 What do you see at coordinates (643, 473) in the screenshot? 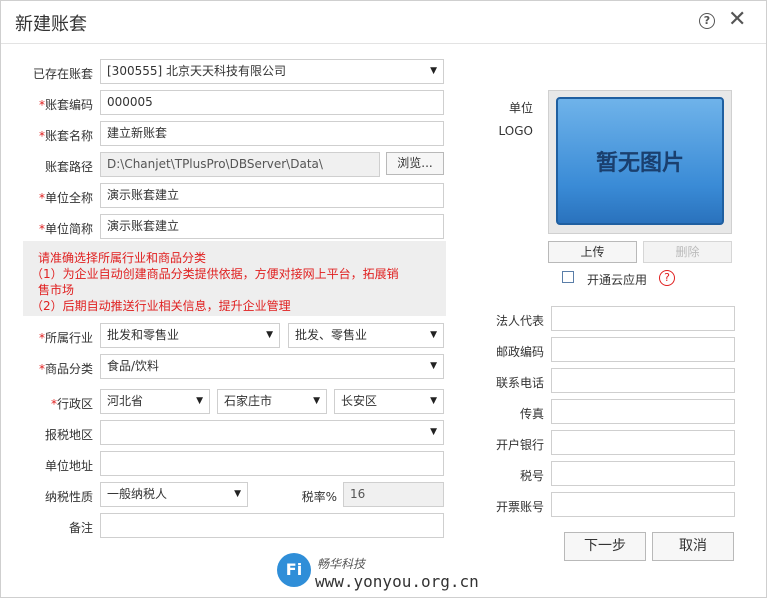
I see `tax-number-input` at bounding box center [643, 473].